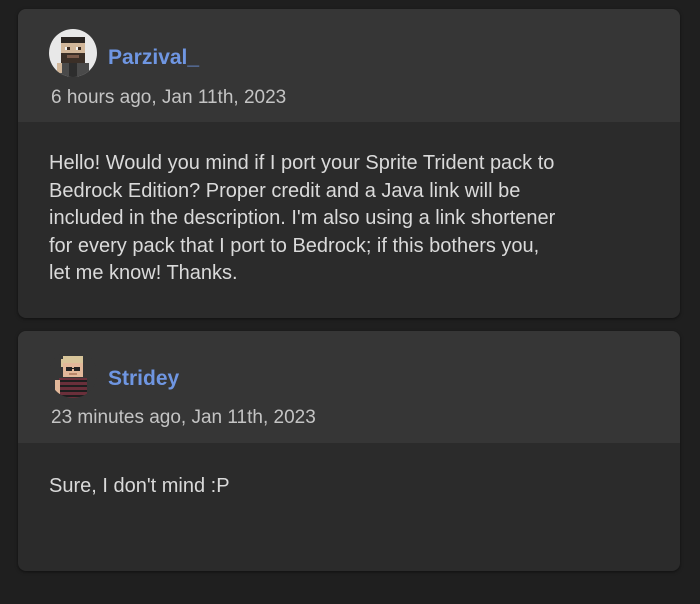 The width and height of the screenshot is (700, 604). Describe the element at coordinates (153, 58) in the screenshot. I see `comment-username: Parzival_` at that location.